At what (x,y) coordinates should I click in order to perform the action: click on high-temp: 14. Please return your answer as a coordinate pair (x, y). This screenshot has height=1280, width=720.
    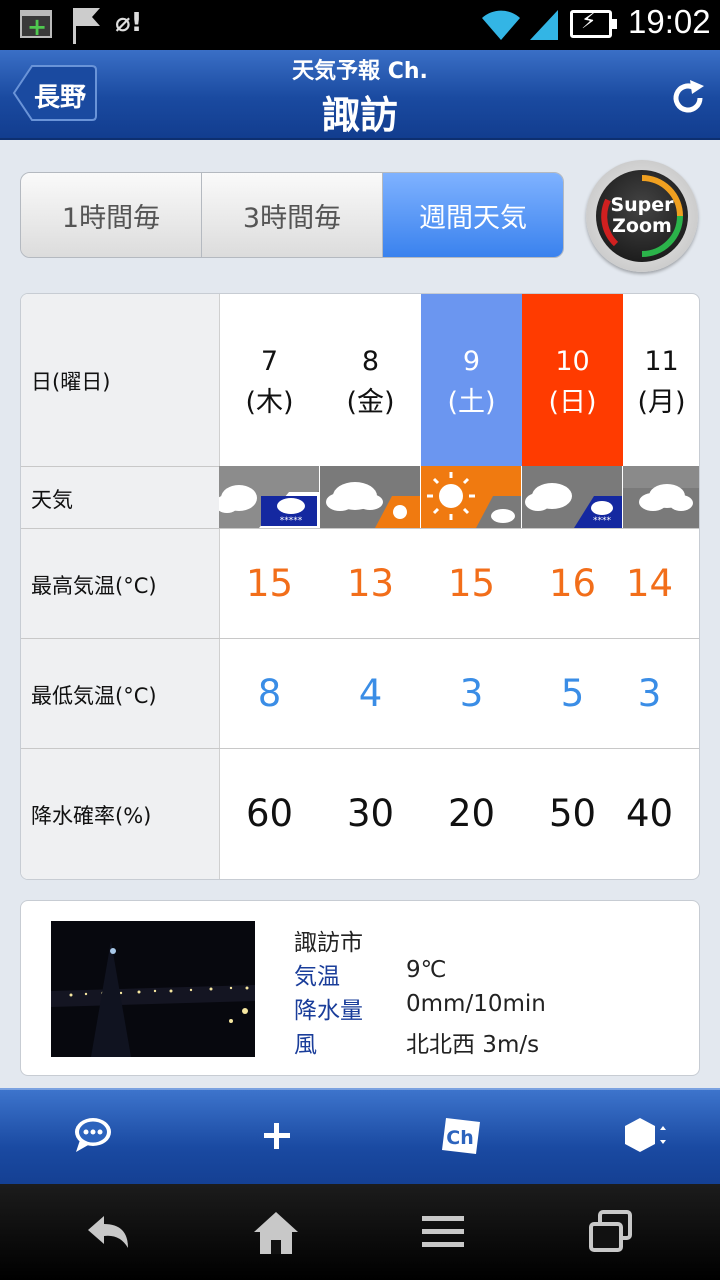
    Looking at the image, I should click on (649, 583).